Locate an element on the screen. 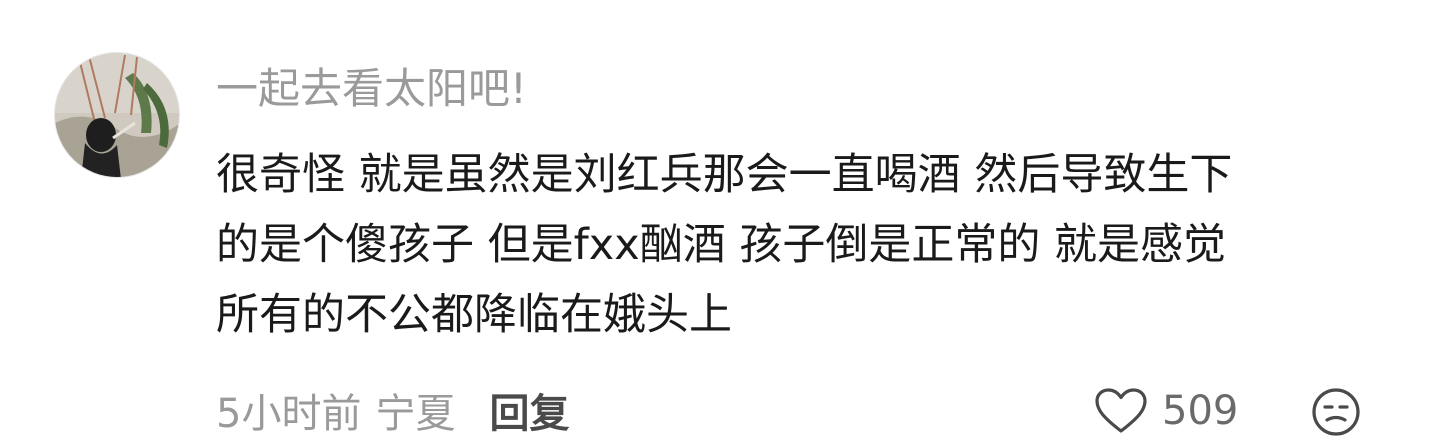 This screenshot has height=442, width=1440. meh-face-icon is located at coordinates (1336, 412).